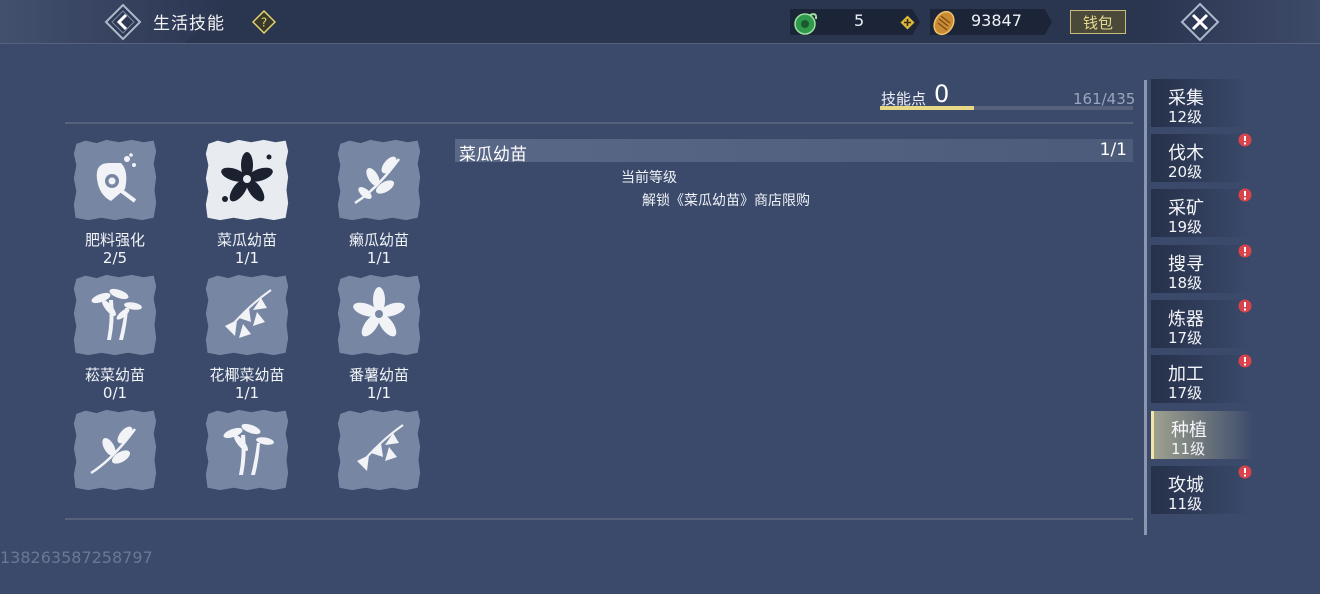 Image resolution: width=1320 pixels, height=594 pixels. What do you see at coordinates (1113, 150) in the screenshot?
I see `skill-detail-level: 1/1` at bounding box center [1113, 150].